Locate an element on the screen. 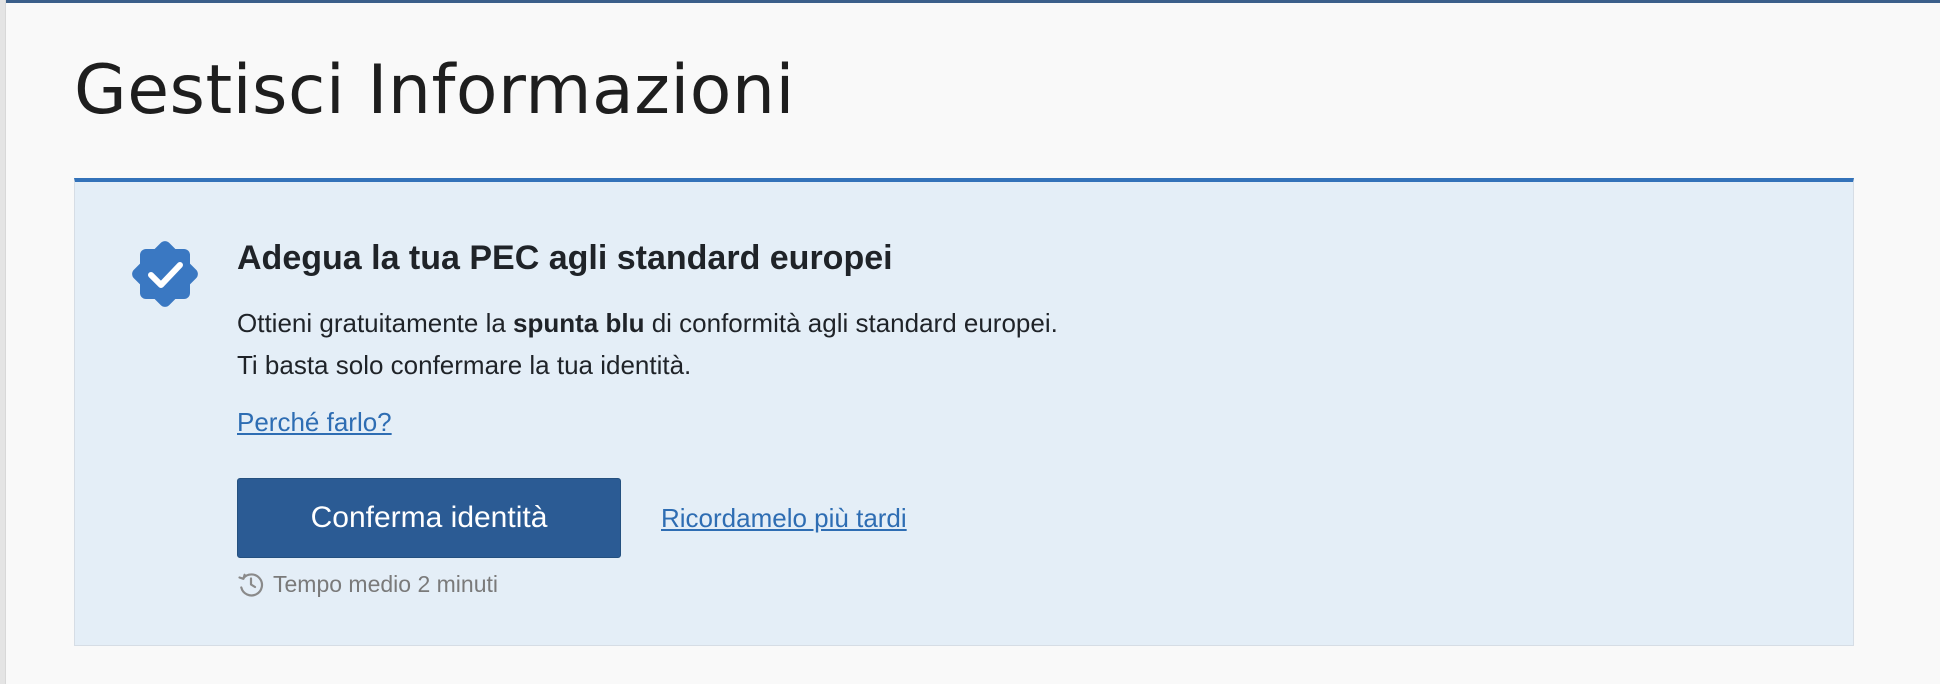  notice-text-line1-prefix: Ottieni gratuitamente la is located at coordinates (375, 323).